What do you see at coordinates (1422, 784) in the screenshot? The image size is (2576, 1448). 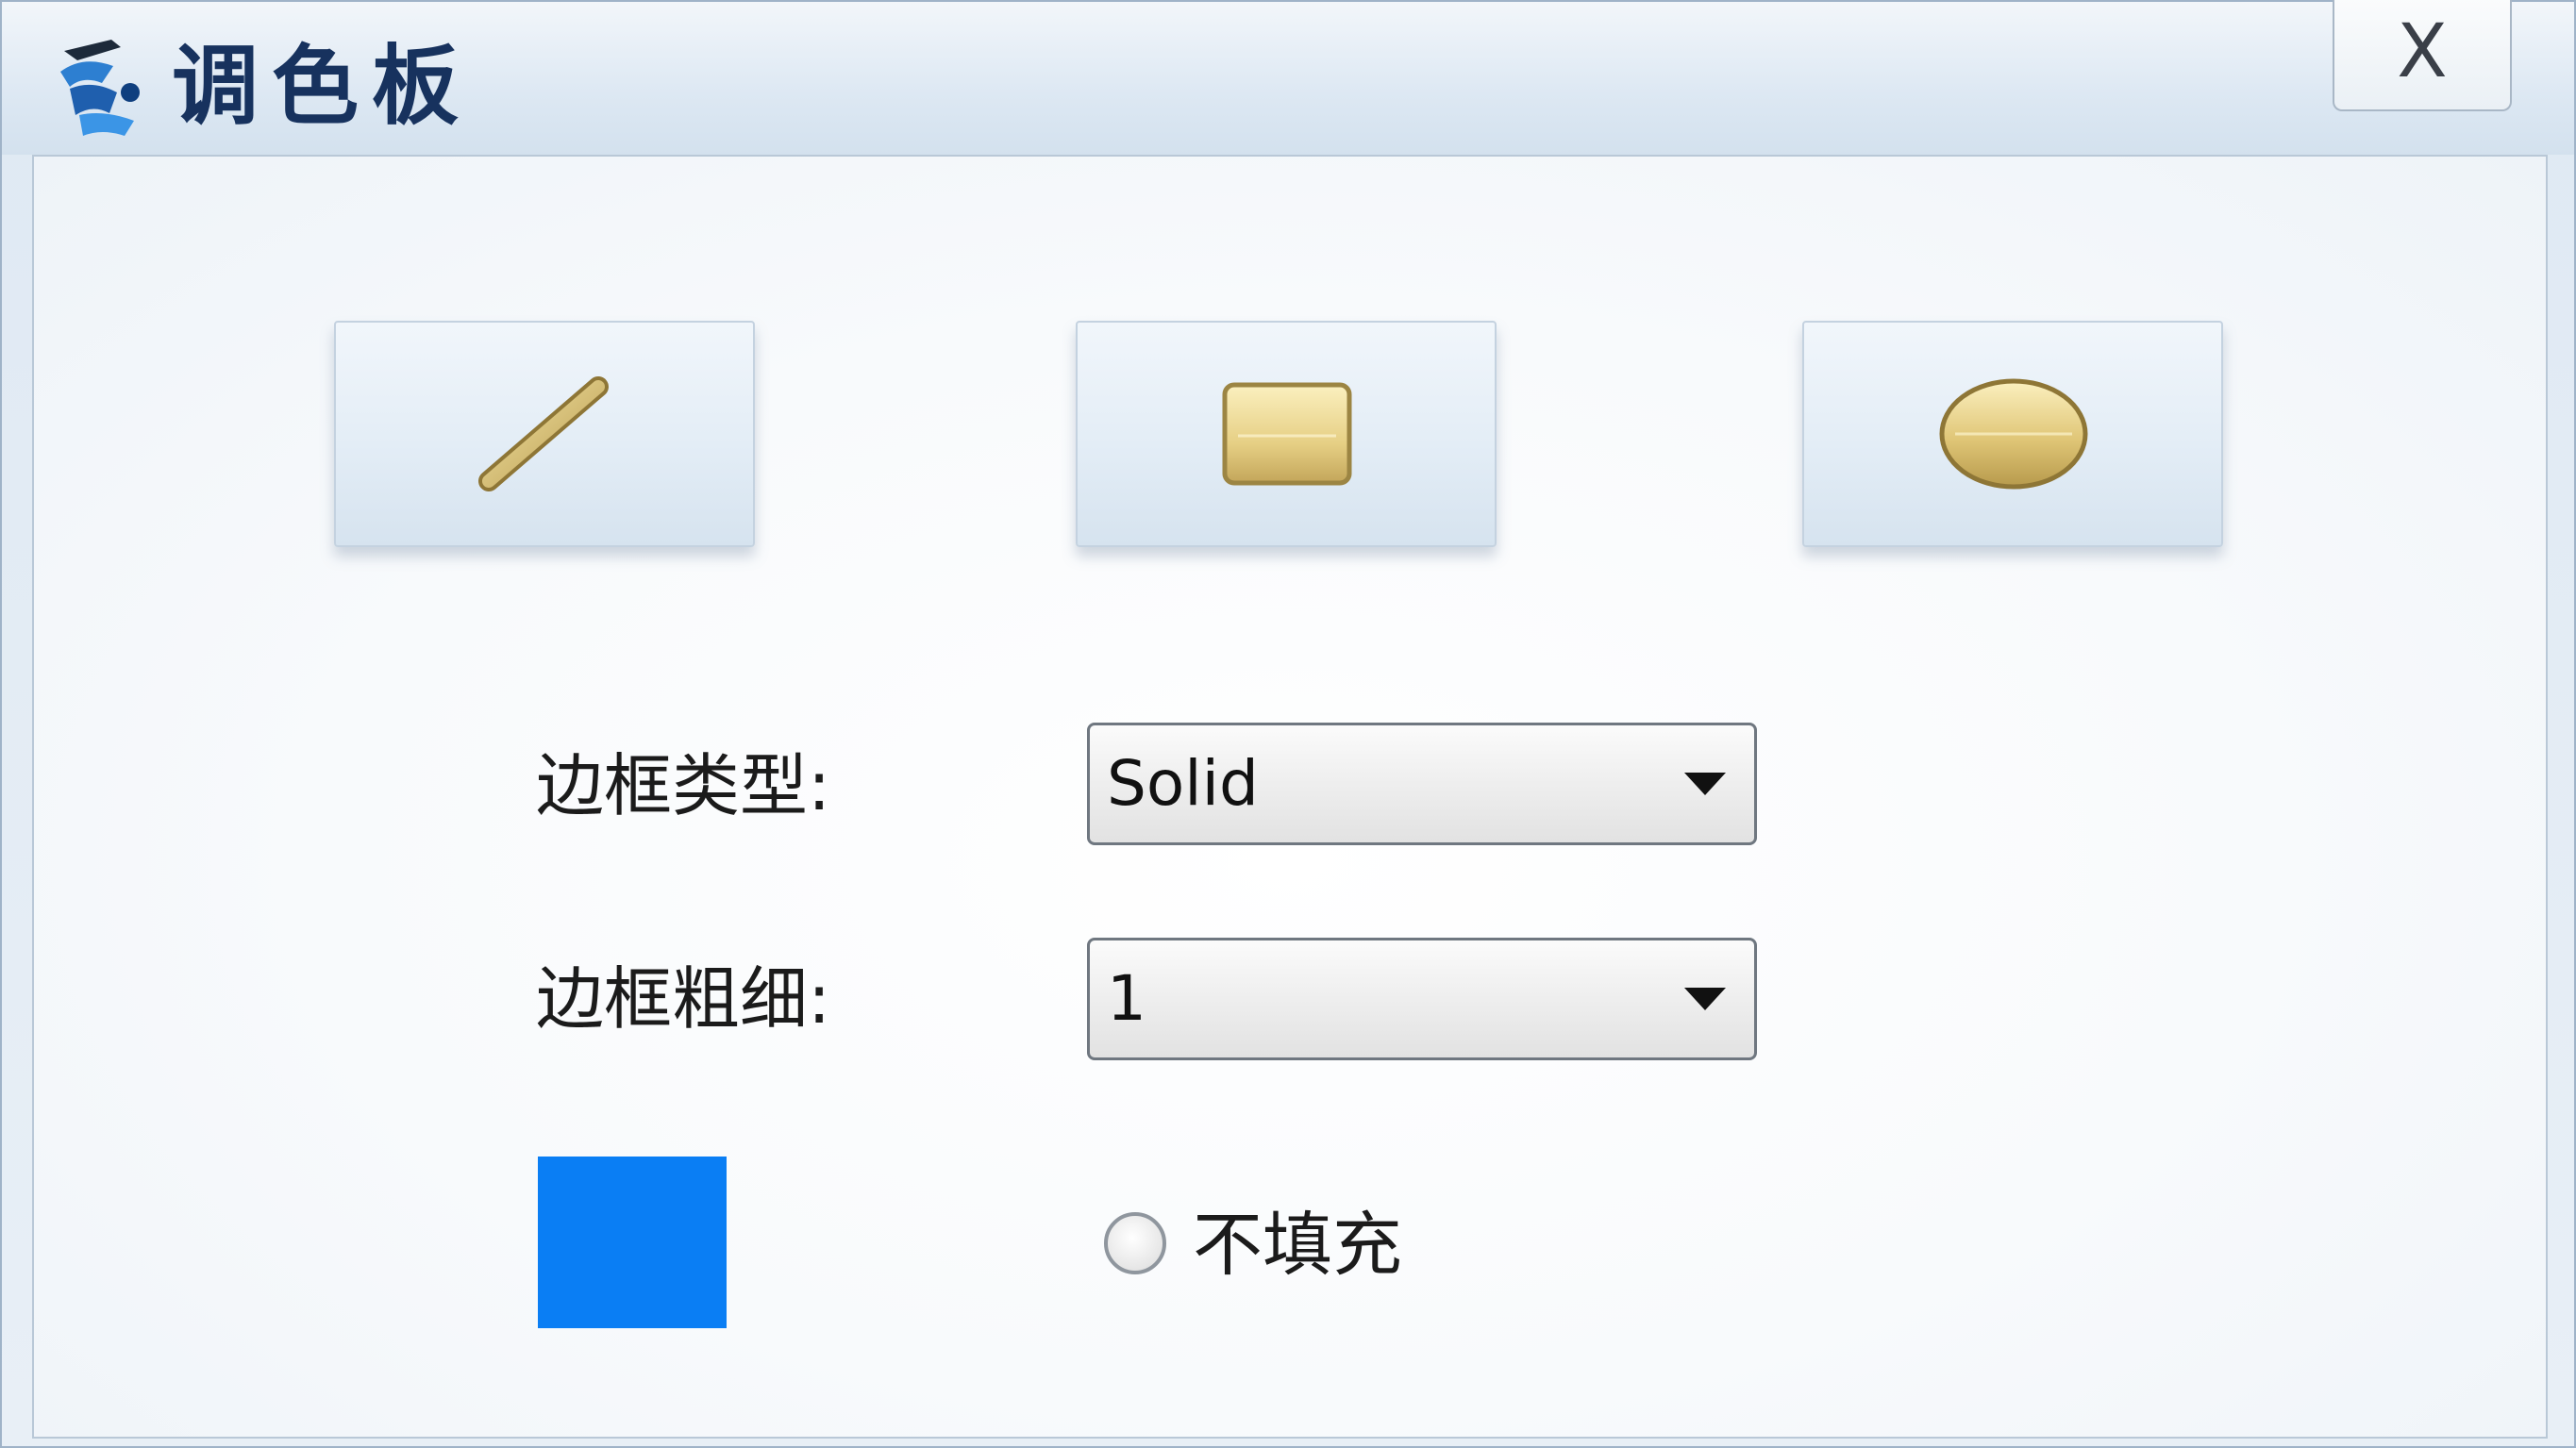 I see `border-type-dropdown: Solid` at bounding box center [1422, 784].